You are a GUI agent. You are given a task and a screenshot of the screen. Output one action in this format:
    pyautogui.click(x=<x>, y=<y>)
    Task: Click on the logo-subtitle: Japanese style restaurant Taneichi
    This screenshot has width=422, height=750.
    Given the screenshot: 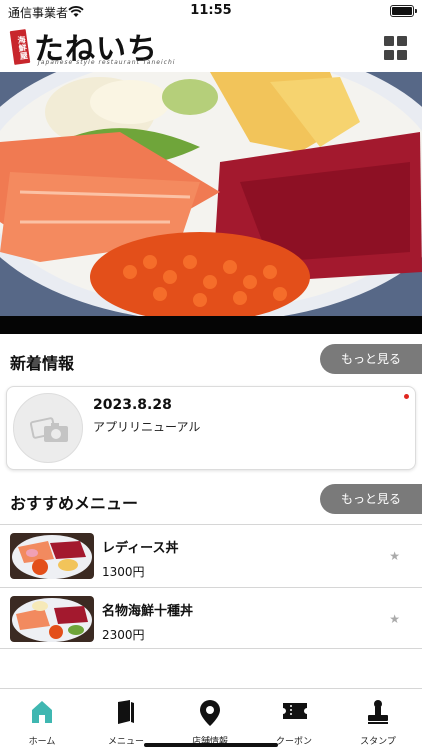 What is the action you would take?
    pyautogui.click(x=107, y=62)
    